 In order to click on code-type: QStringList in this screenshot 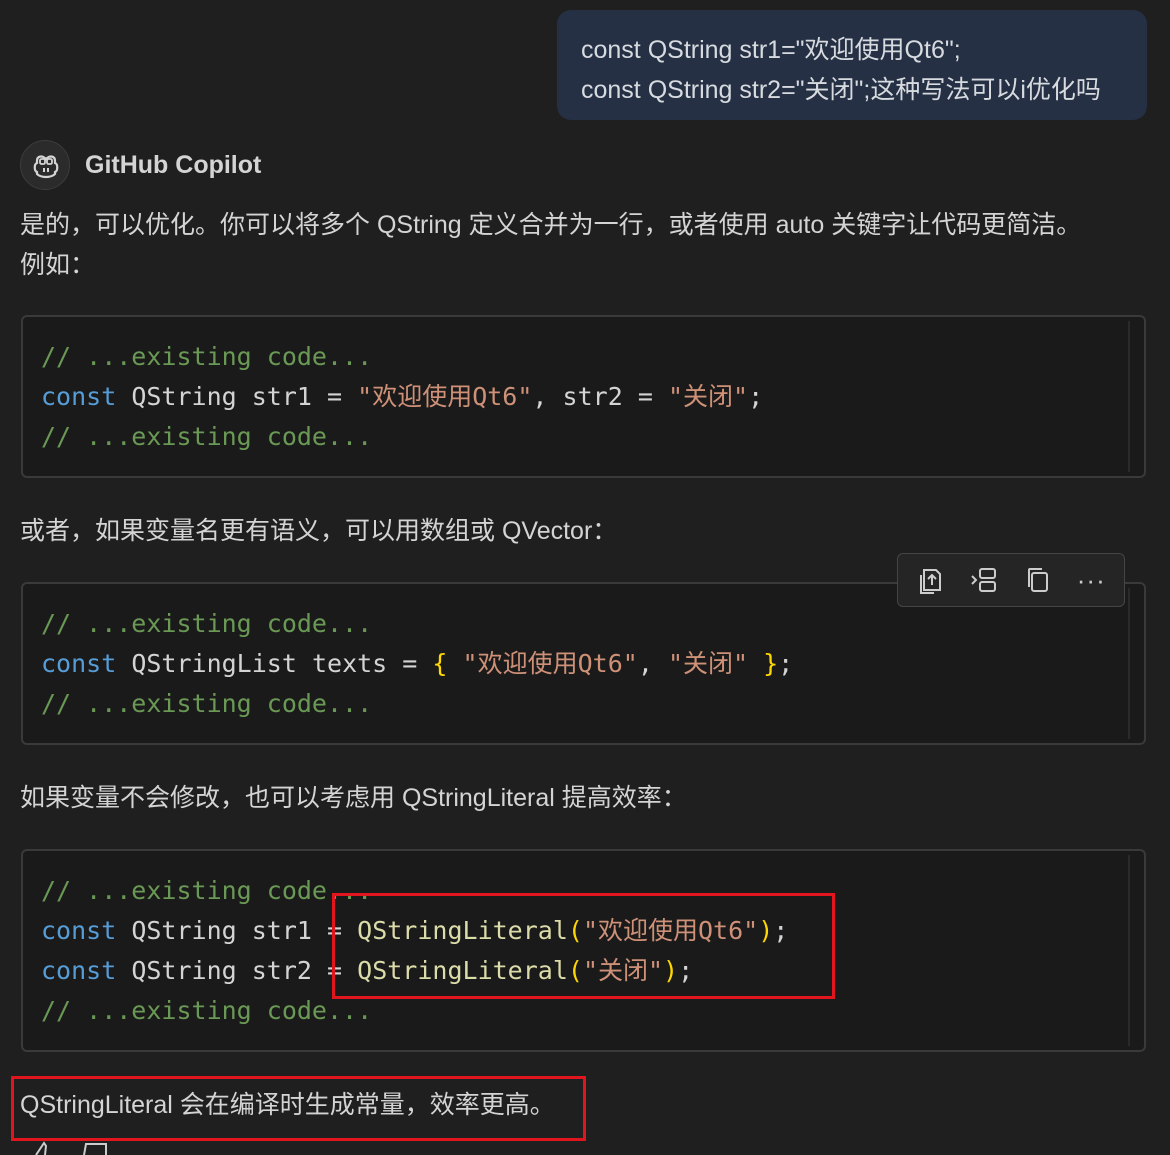, I will do `click(214, 663)`.